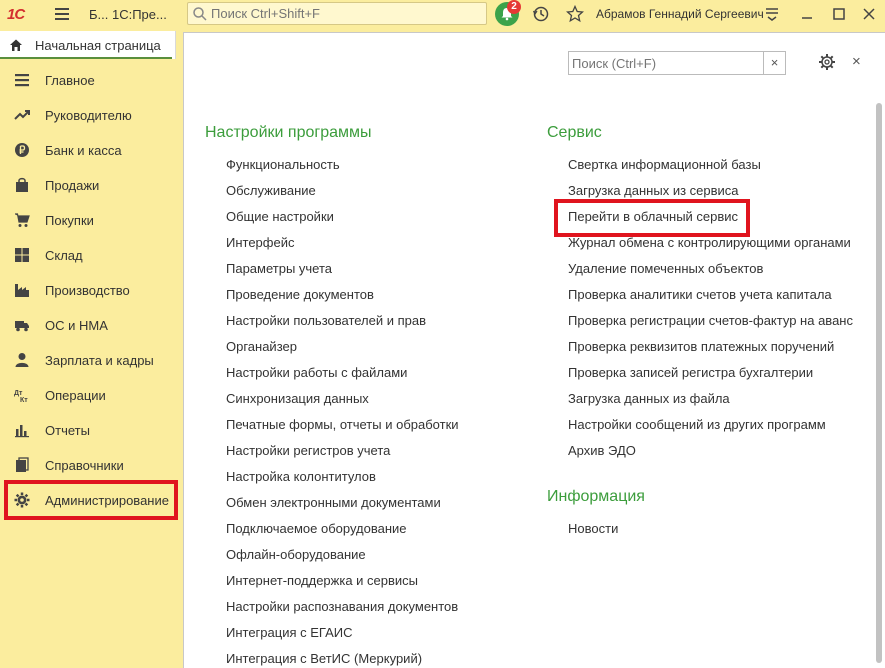 This screenshot has height=668, width=885. I want to click on link-db-collapse: Свертка информационной базы, so click(664, 164).